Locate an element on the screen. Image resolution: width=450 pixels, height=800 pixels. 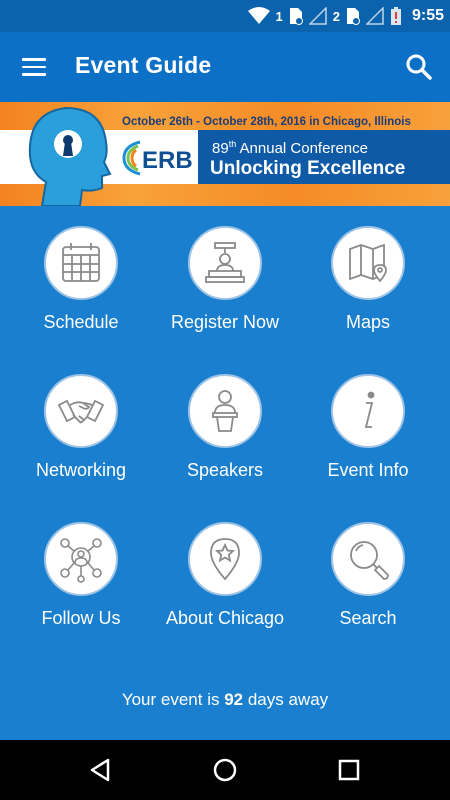
event-countdown: Your event is 92 days away is located at coordinates (225, 700).